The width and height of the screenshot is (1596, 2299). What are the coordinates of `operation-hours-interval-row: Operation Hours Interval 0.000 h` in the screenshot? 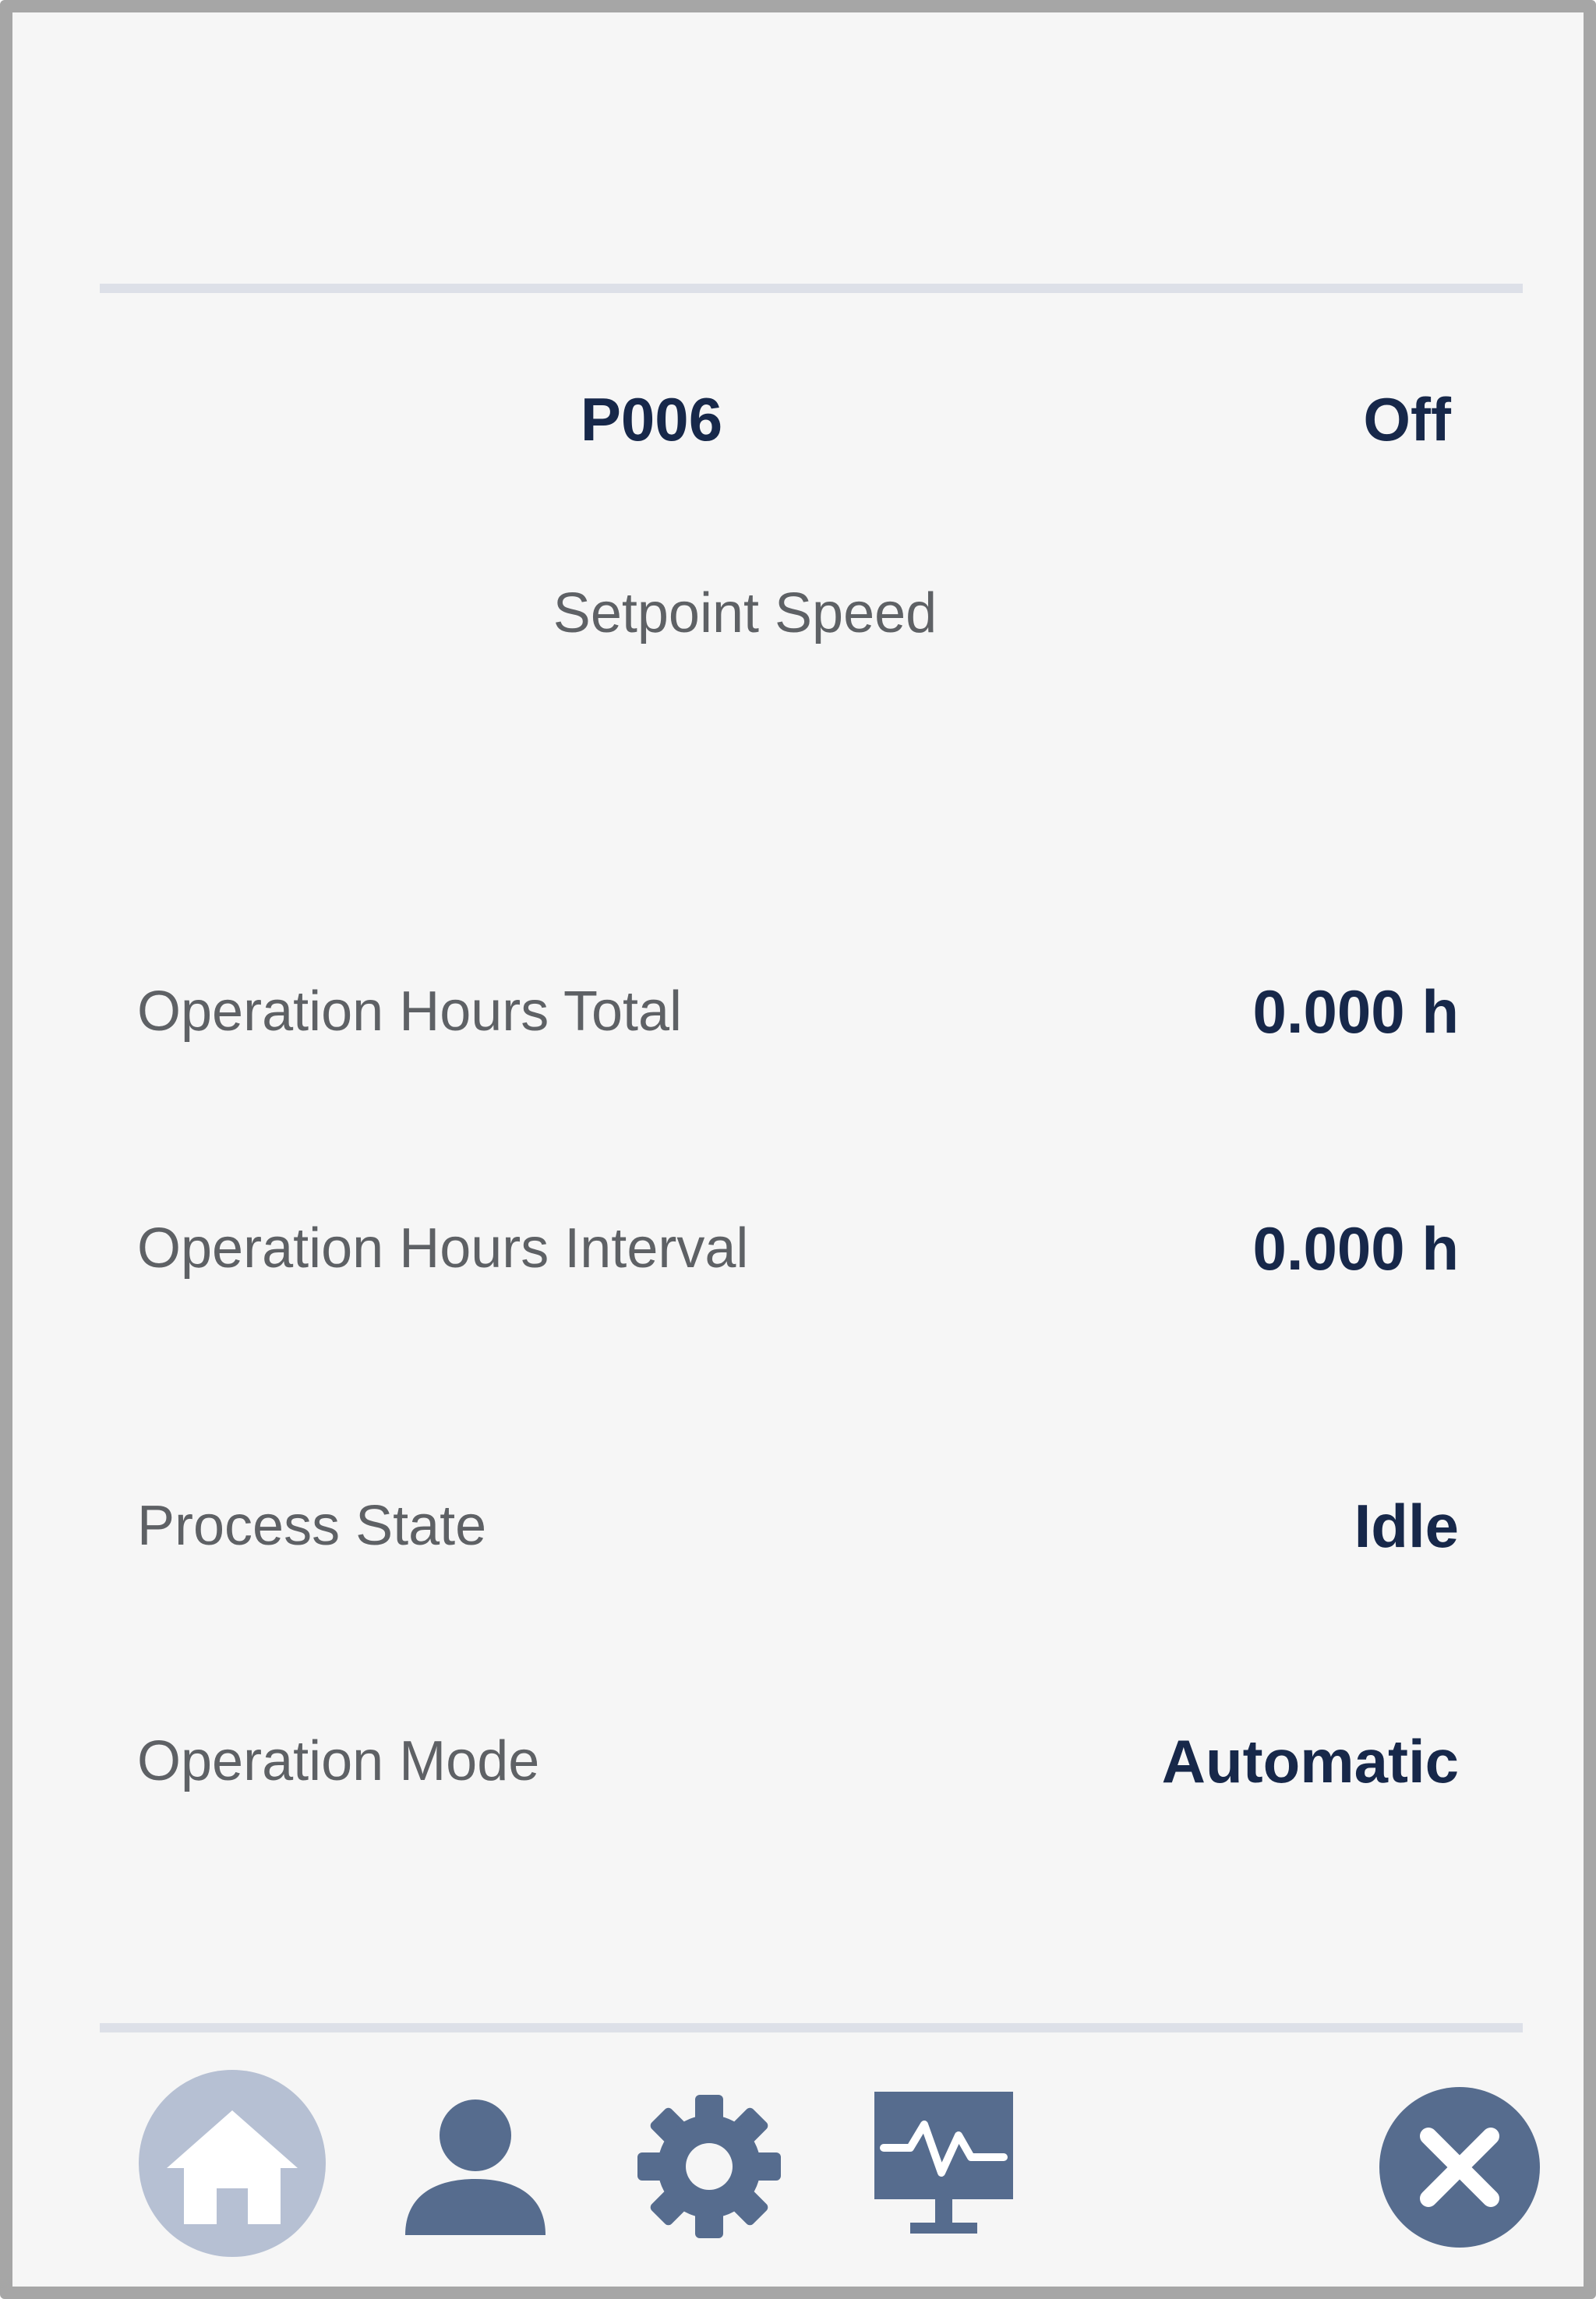 It's located at (798, 1248).